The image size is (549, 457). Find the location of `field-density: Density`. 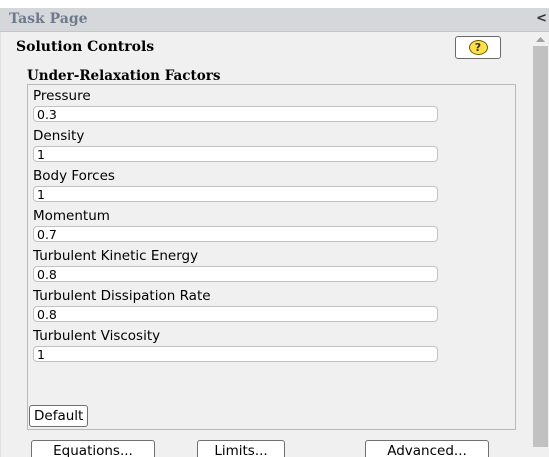

field-density: Density is located at coordinates (237, 144).